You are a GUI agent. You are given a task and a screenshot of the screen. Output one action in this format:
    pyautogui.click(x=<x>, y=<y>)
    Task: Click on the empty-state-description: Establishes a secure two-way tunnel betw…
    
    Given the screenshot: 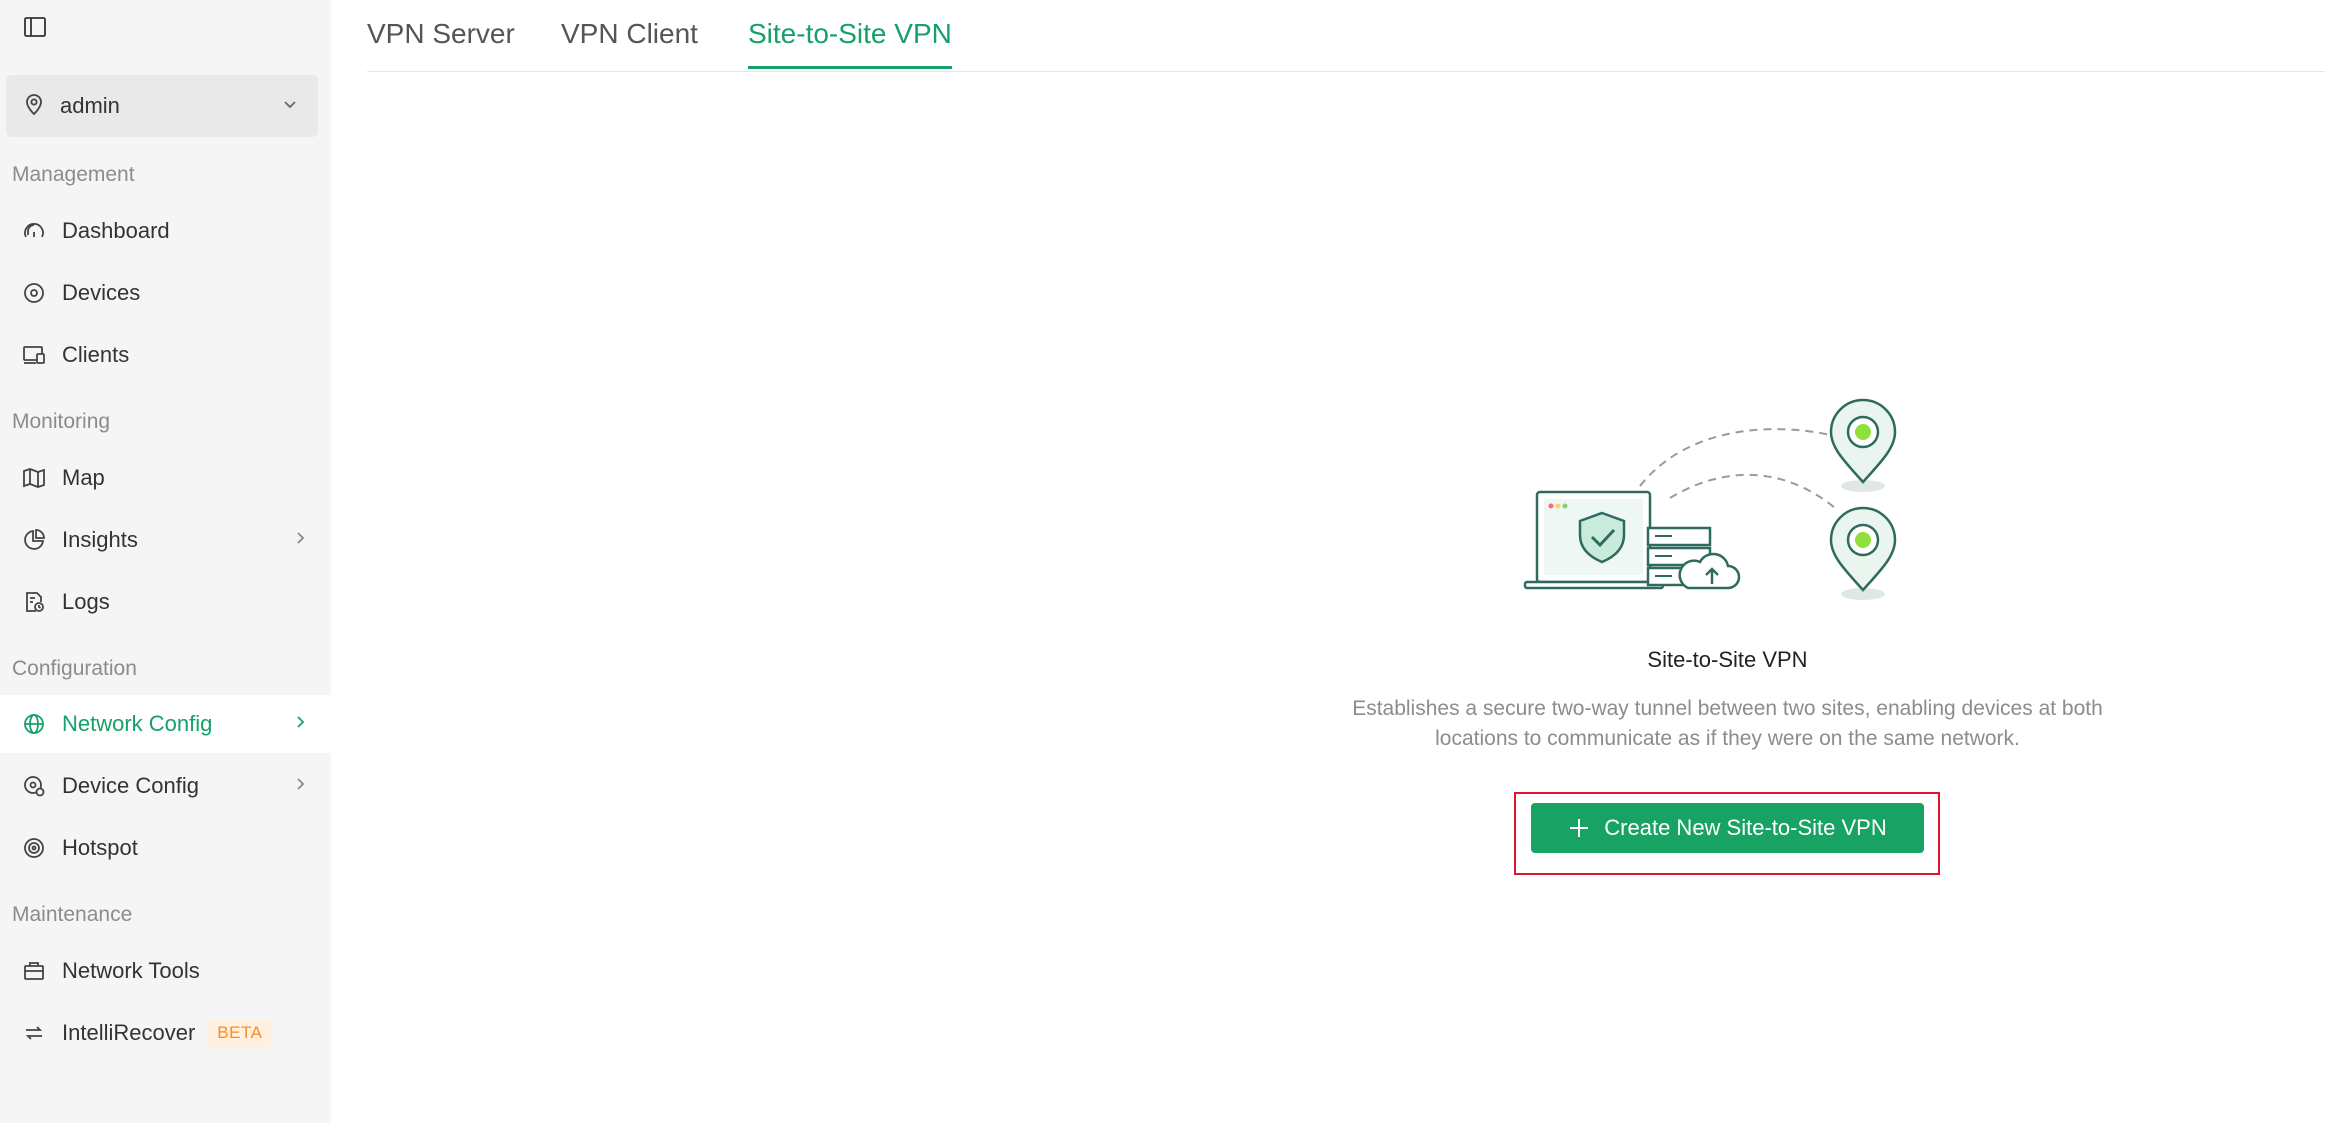 What is the action you would take?
    pyautogui.click(x=1727, y=724)
    